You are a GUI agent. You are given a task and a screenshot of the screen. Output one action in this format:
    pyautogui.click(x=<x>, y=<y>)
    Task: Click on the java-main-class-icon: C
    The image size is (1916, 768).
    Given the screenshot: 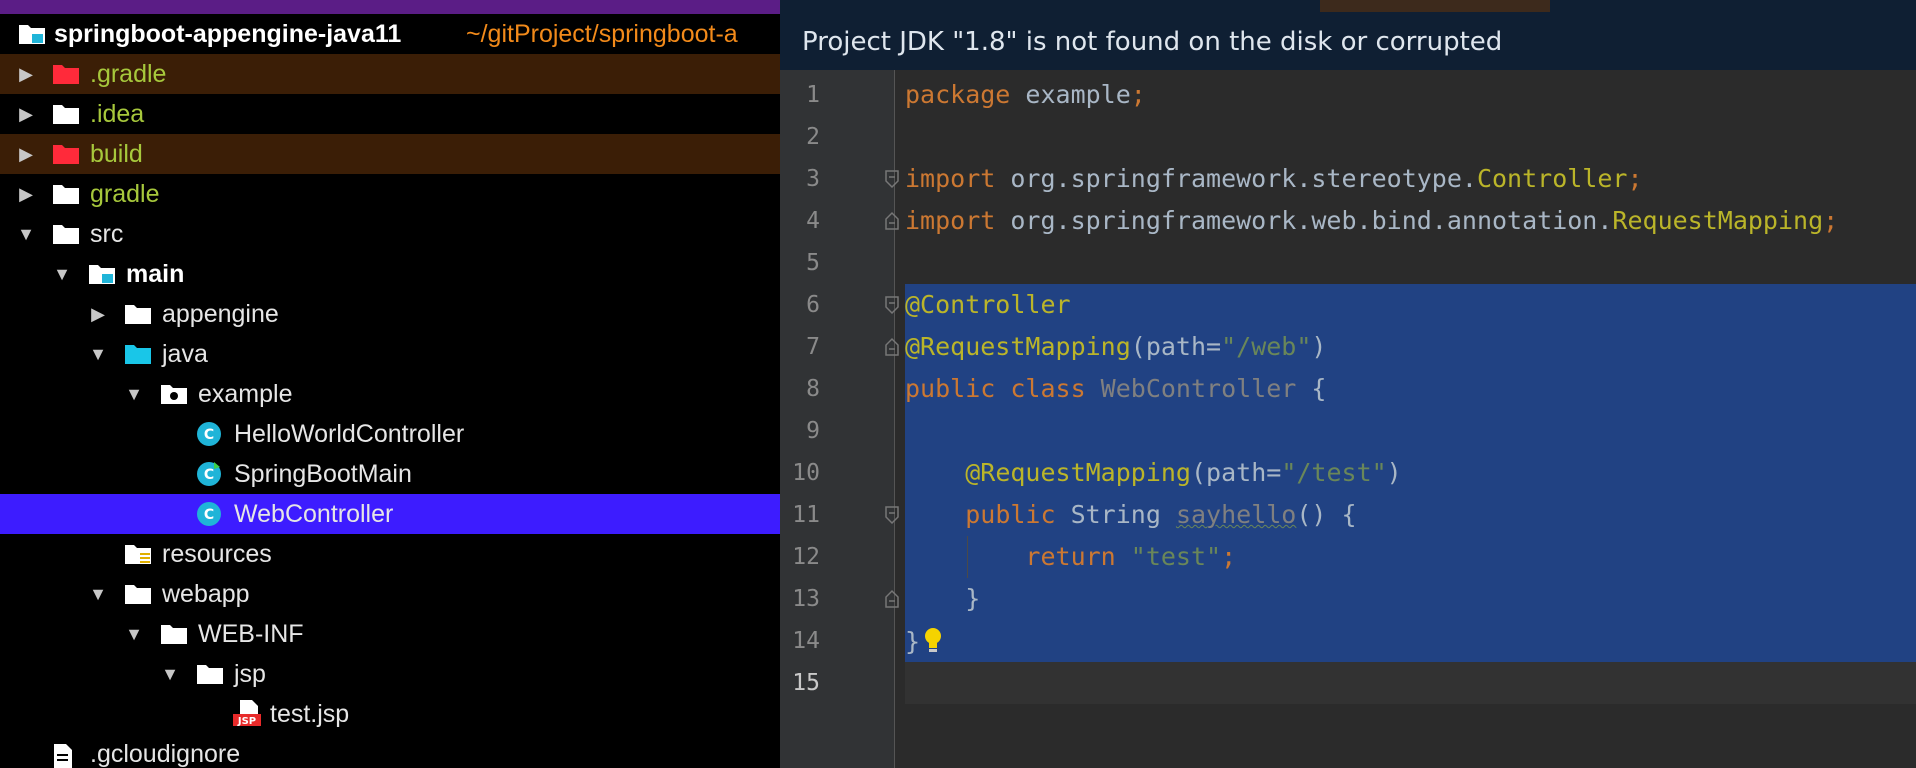 What is the action you would take?
    pyautogui.click(x=210, y=473)
    